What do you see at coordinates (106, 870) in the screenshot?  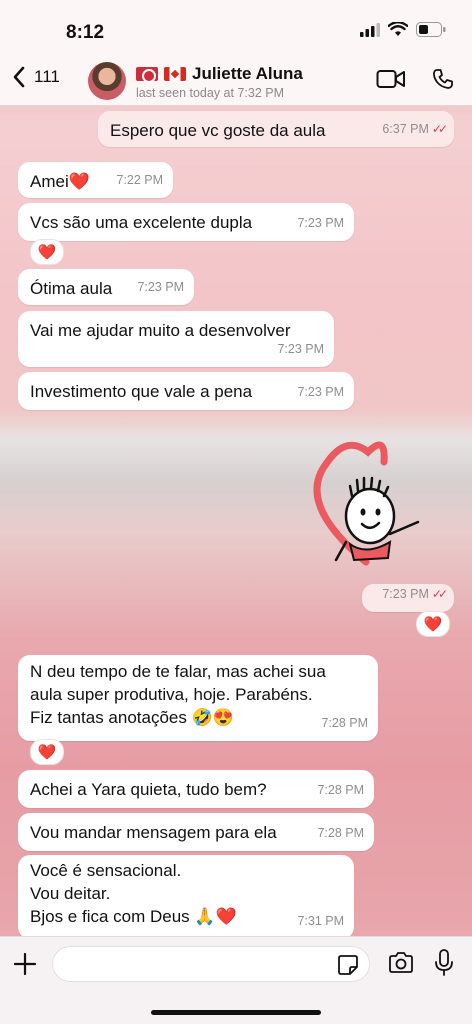 I see `message-line: Você é sensacional.` at bounding box center [106, 870].